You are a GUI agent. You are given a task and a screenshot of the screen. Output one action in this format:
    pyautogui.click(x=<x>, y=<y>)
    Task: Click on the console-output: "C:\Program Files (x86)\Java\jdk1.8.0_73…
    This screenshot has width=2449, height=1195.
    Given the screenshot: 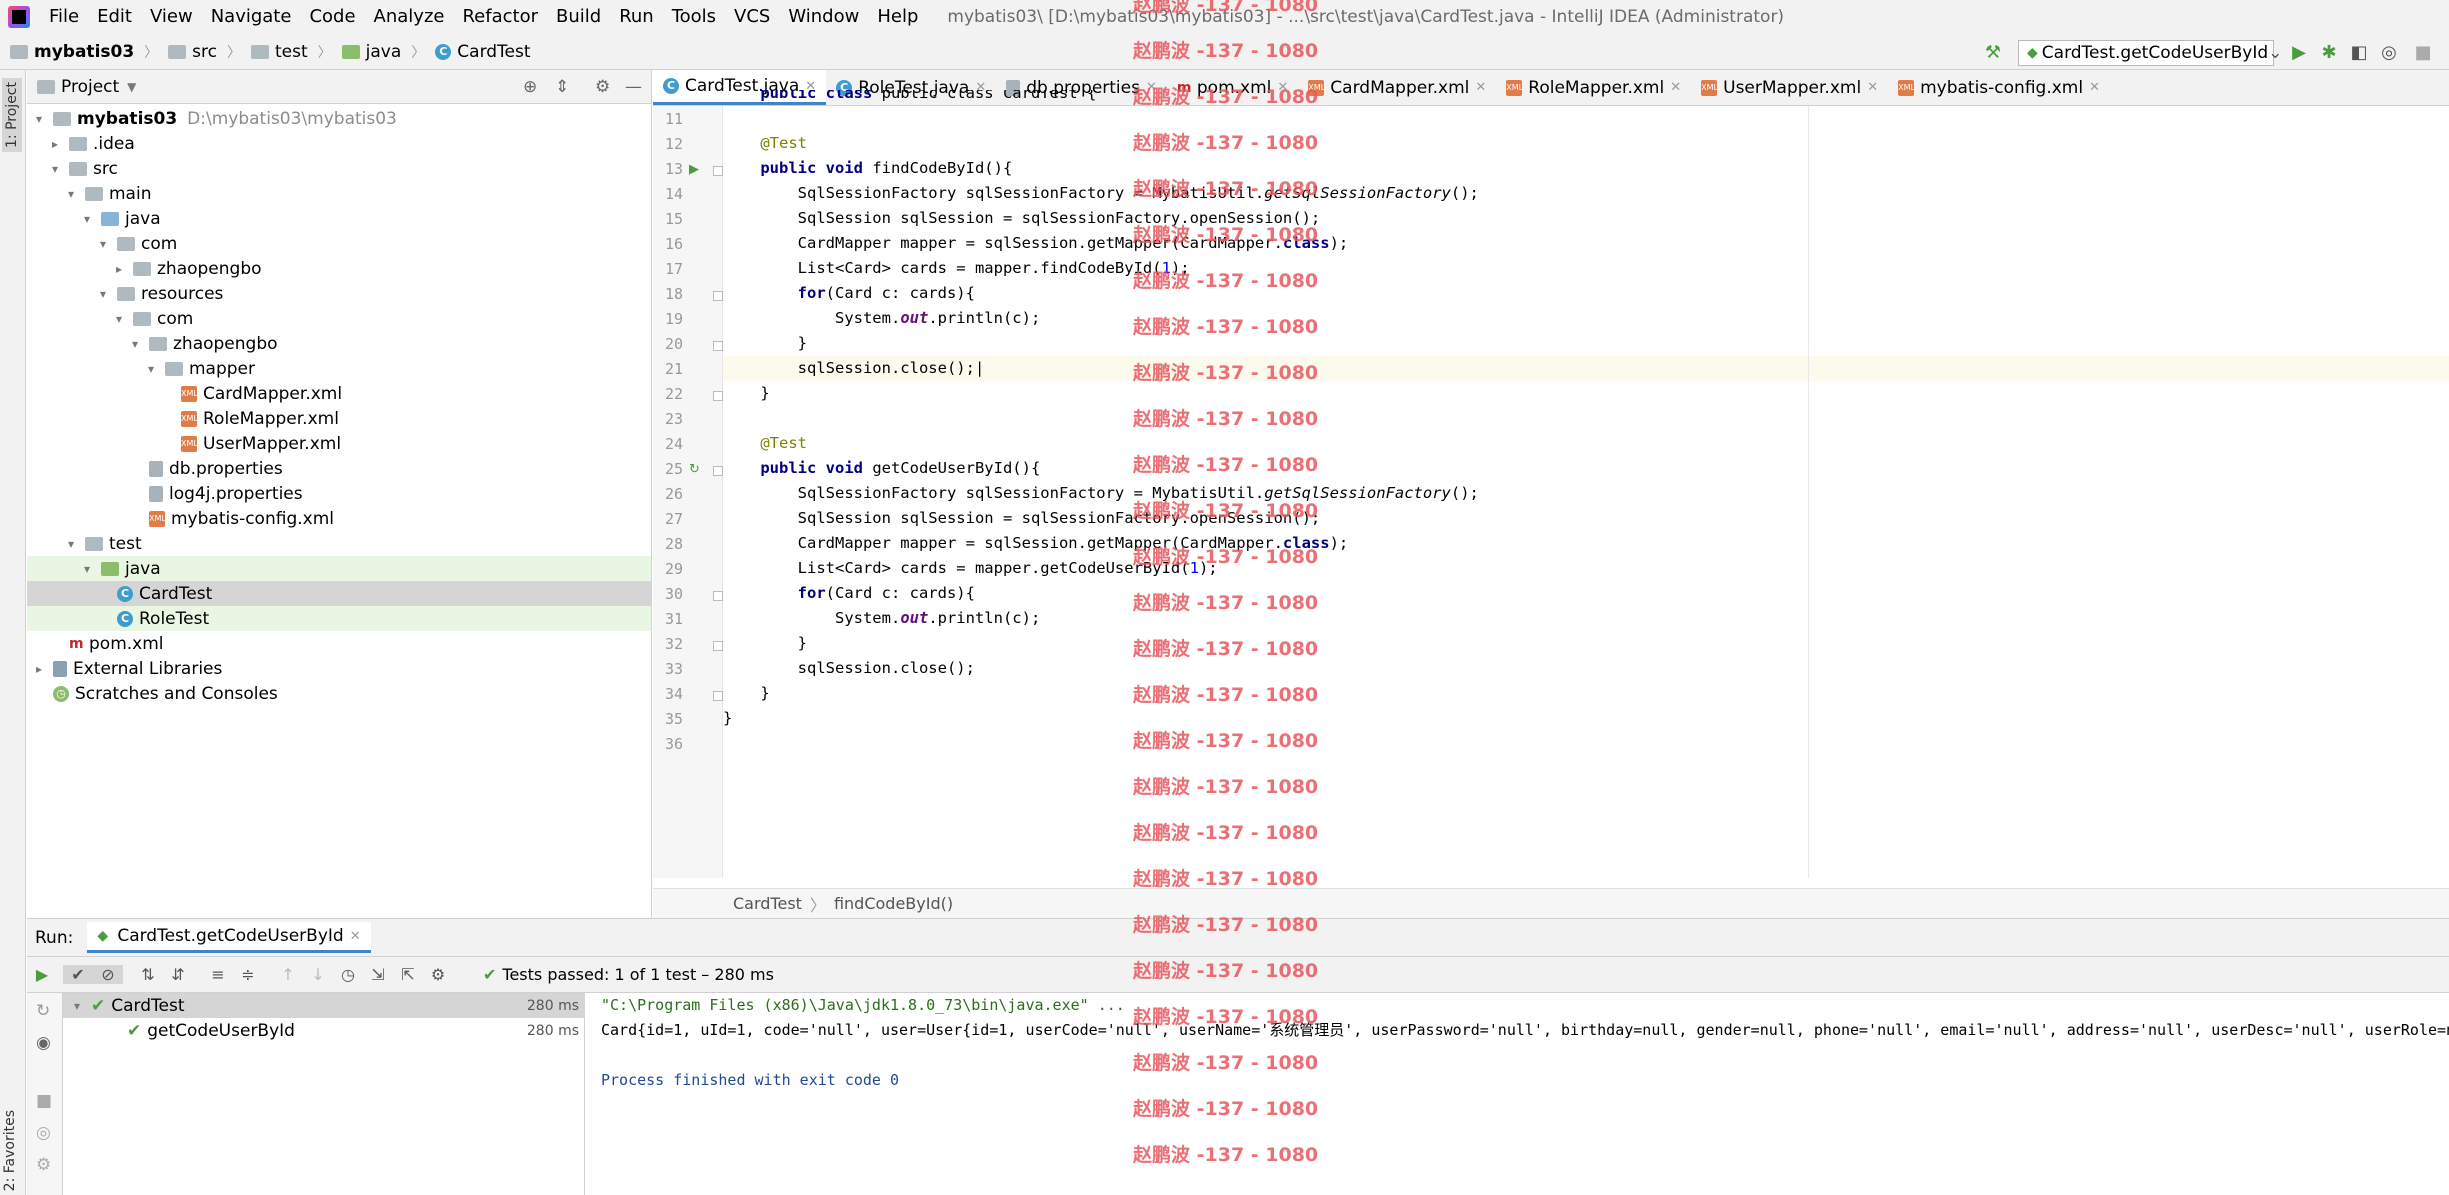 What is the action you would take?
    pyautogui.click(x=1518, y=1094)
    